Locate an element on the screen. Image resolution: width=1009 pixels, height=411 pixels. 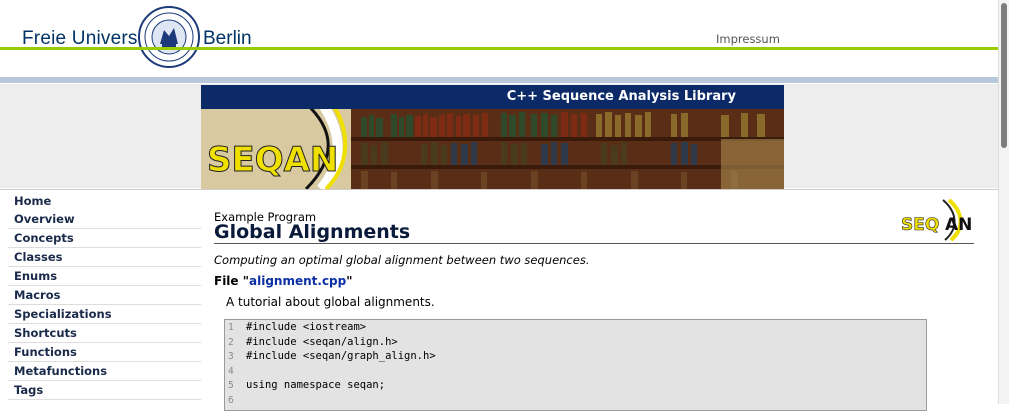
sidebar-item-metafunctions: Metafunctions is located at coordinates (104, 371).